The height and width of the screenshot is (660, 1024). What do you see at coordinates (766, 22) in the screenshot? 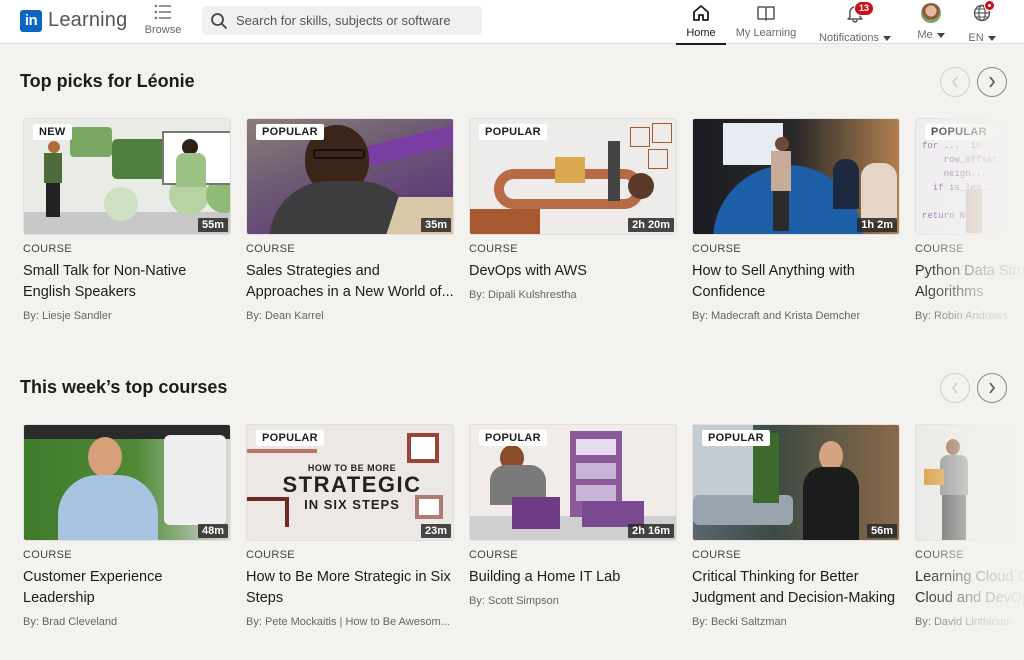
I see `nav-my-learning: My Learning` at bounding box center [766, 22].